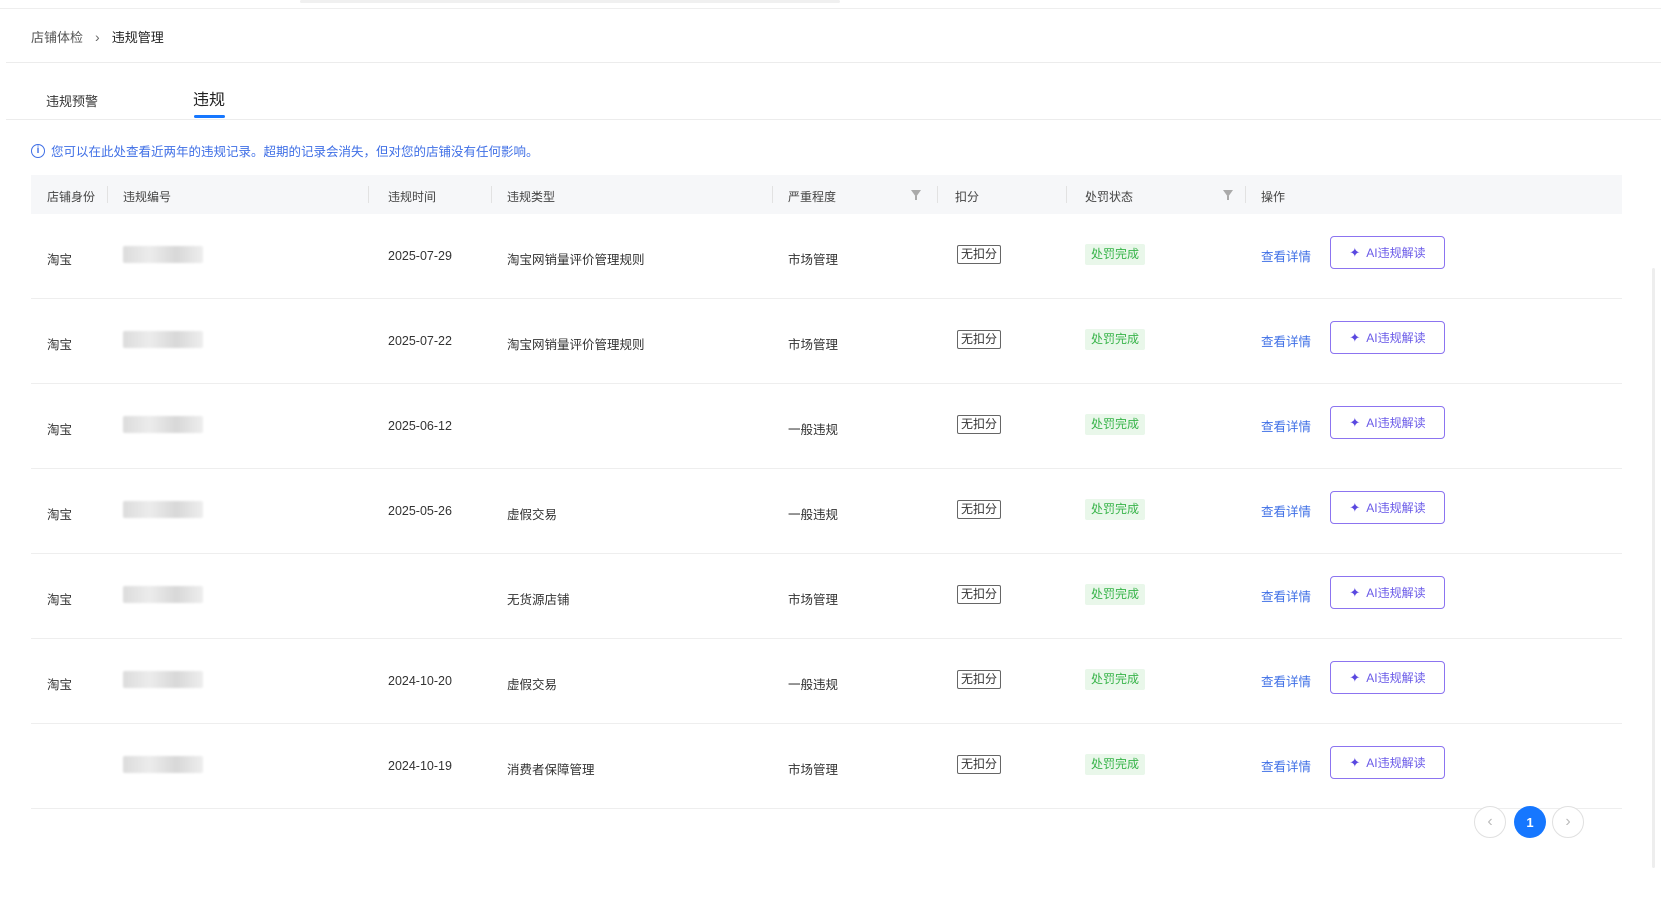 This screenshot has width=1661, height=917. I want to click on active-tab-indicator, so click(209, 116).